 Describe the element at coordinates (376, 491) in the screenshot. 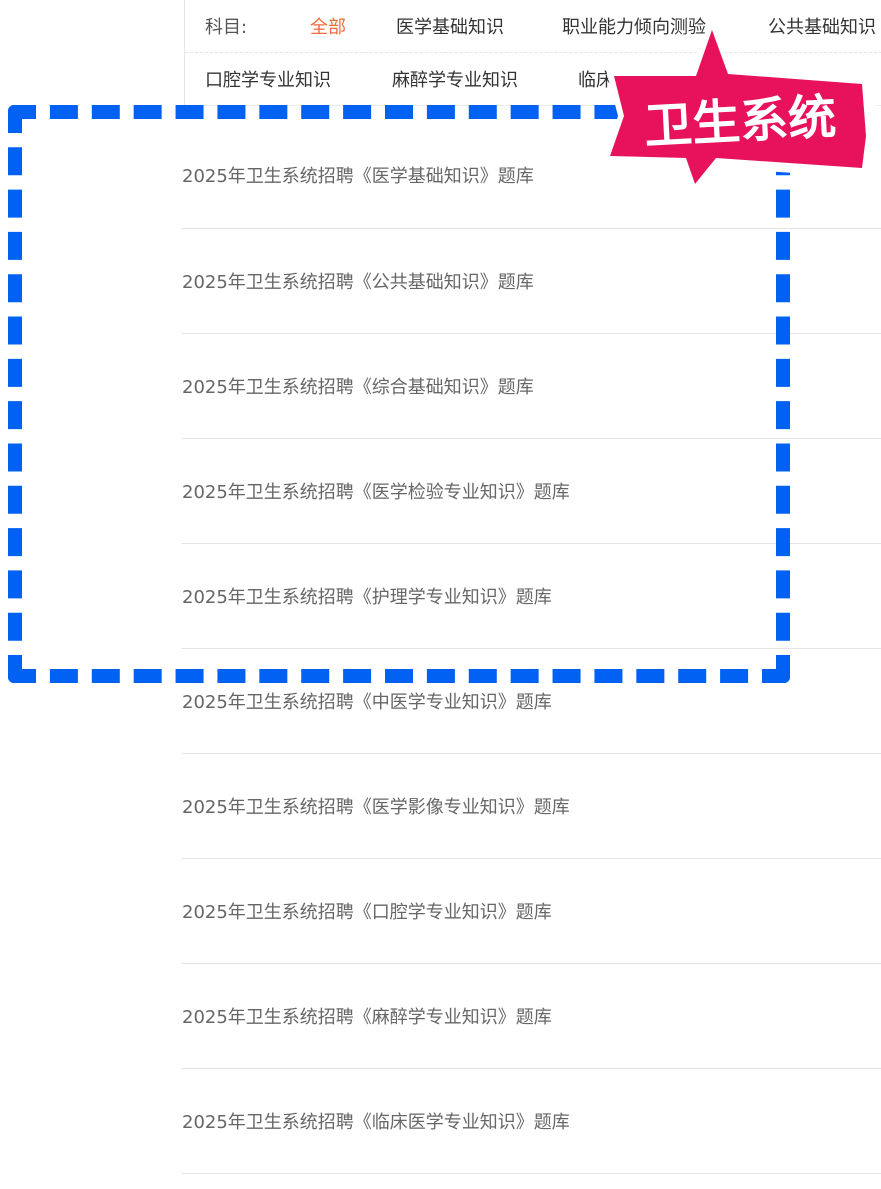

I see `list-item-title: 2025年卫生系统招聘《医学检验专业知识》题库` at that location.